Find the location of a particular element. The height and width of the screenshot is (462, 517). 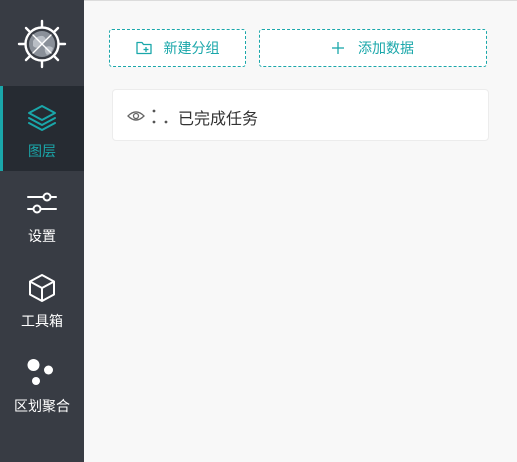

sidebar-item-layers: 图层 is located at coordinates (42, 128).